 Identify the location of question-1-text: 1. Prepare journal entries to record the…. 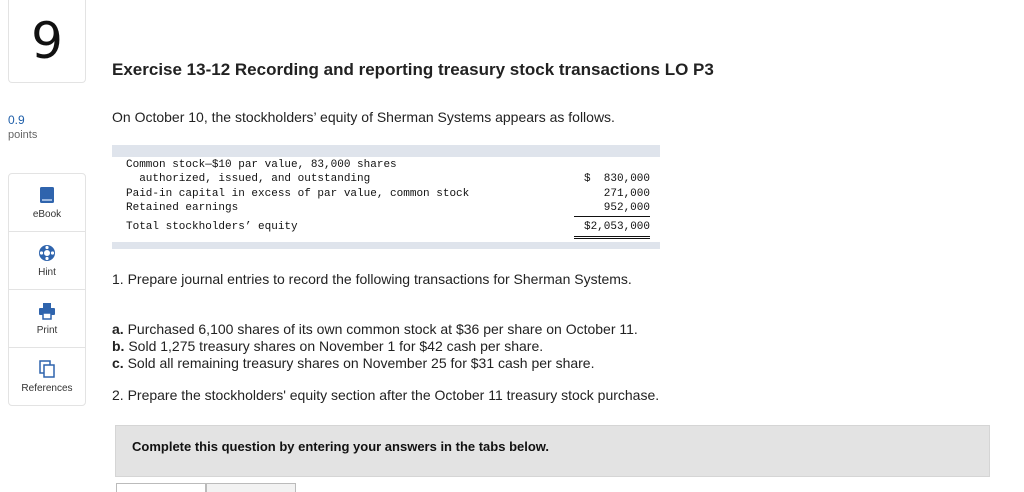
(372, 279).